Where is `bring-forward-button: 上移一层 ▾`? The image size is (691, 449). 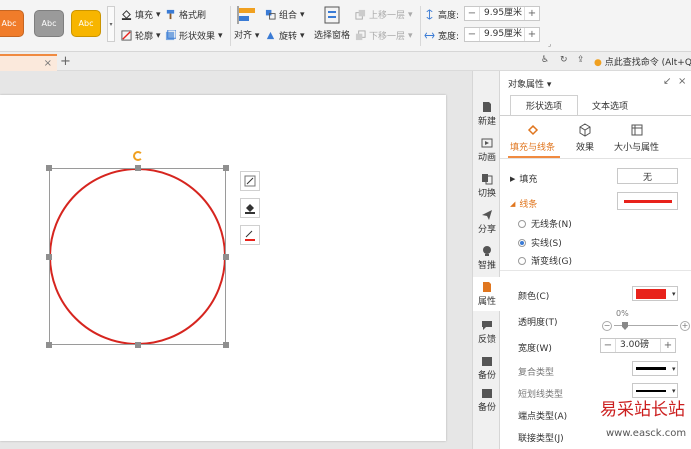 bring-forward-button: 上移一层 ▾ is located at coordinates (384, 14).